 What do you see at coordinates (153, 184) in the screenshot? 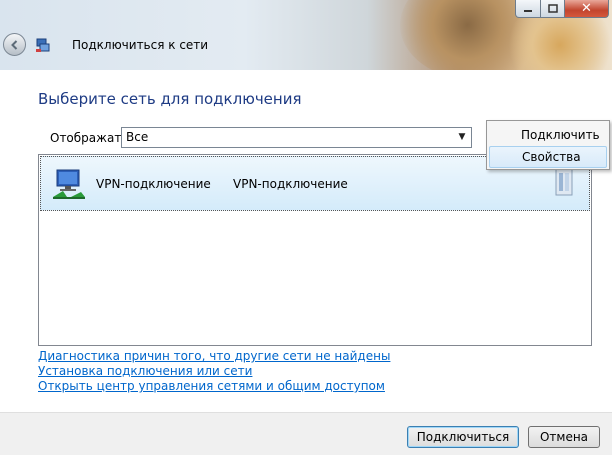
I see `network-name: VPN-подключение` at bounding box center [153, 184].